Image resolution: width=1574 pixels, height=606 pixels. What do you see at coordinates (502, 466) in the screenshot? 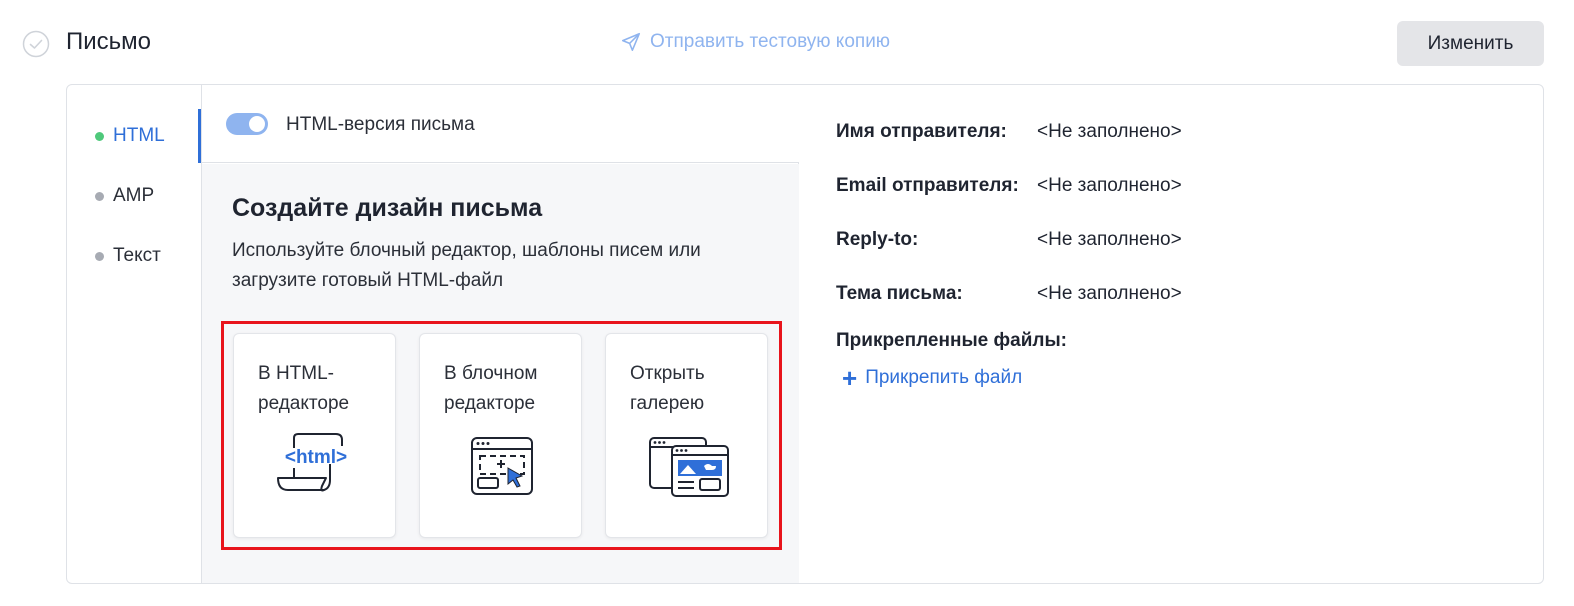
I see `block-editor-icon` at bounding box center [502, 466].